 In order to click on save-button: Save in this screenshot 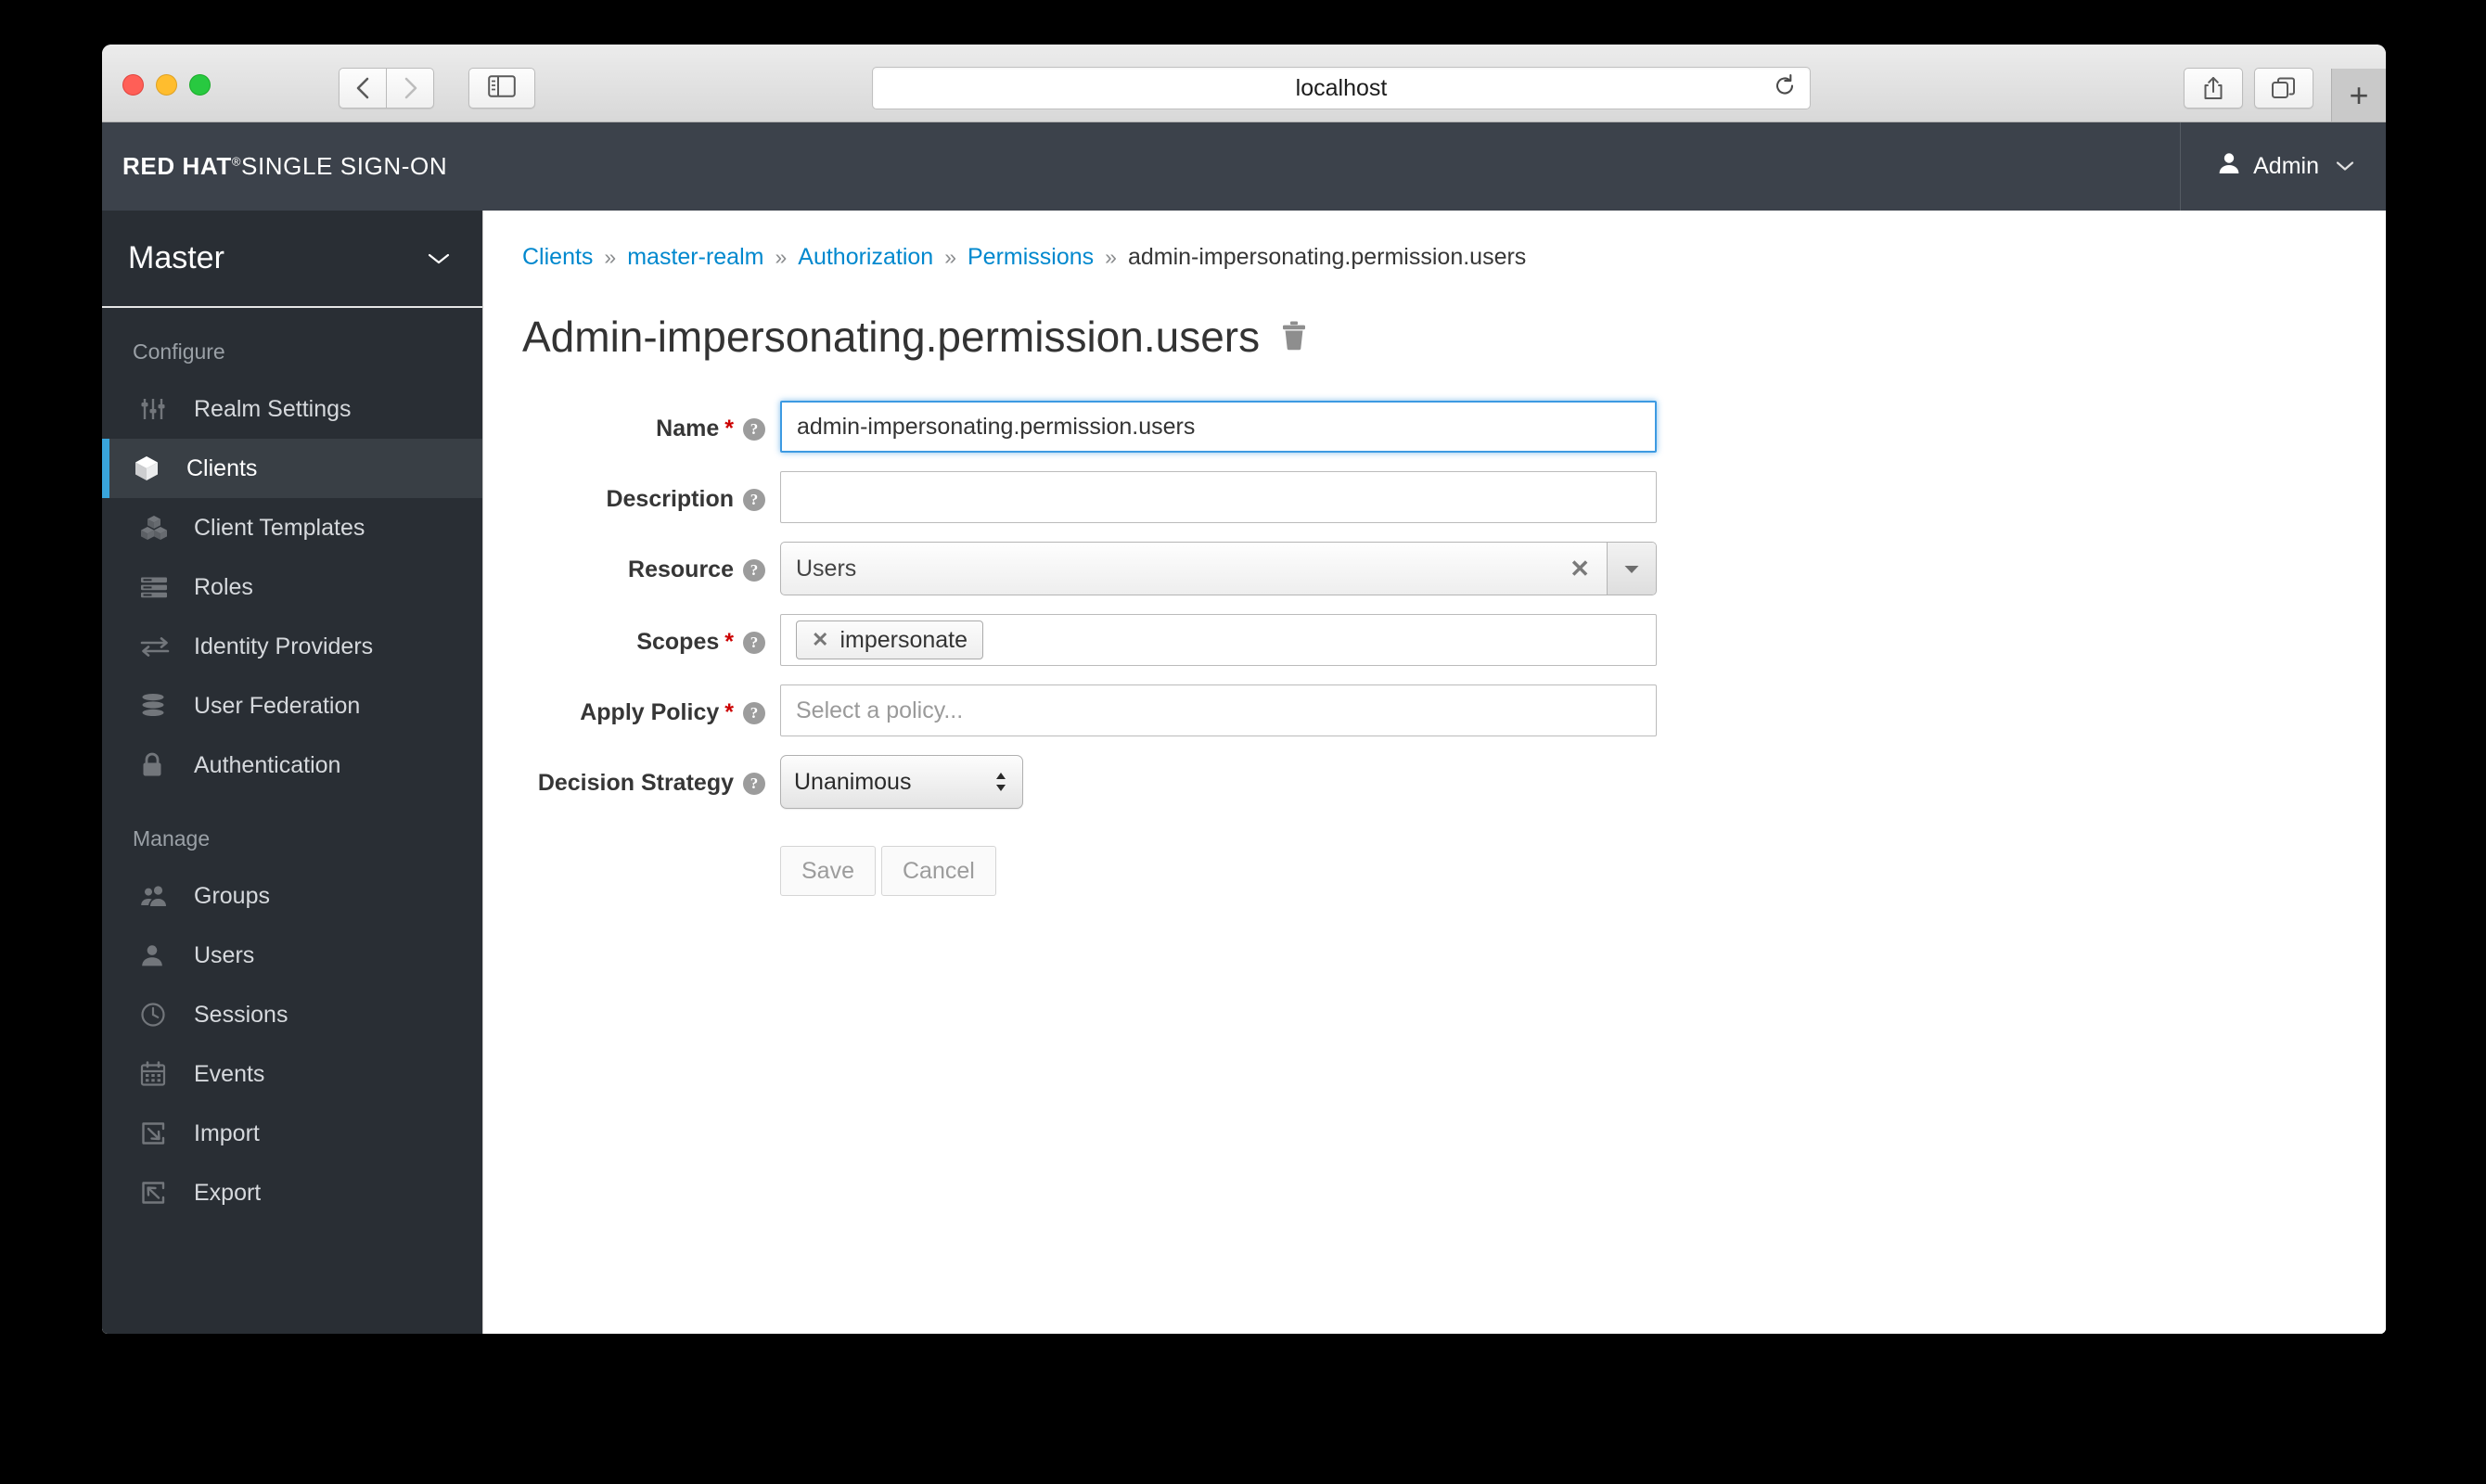, I will do `click(828, 871)`.